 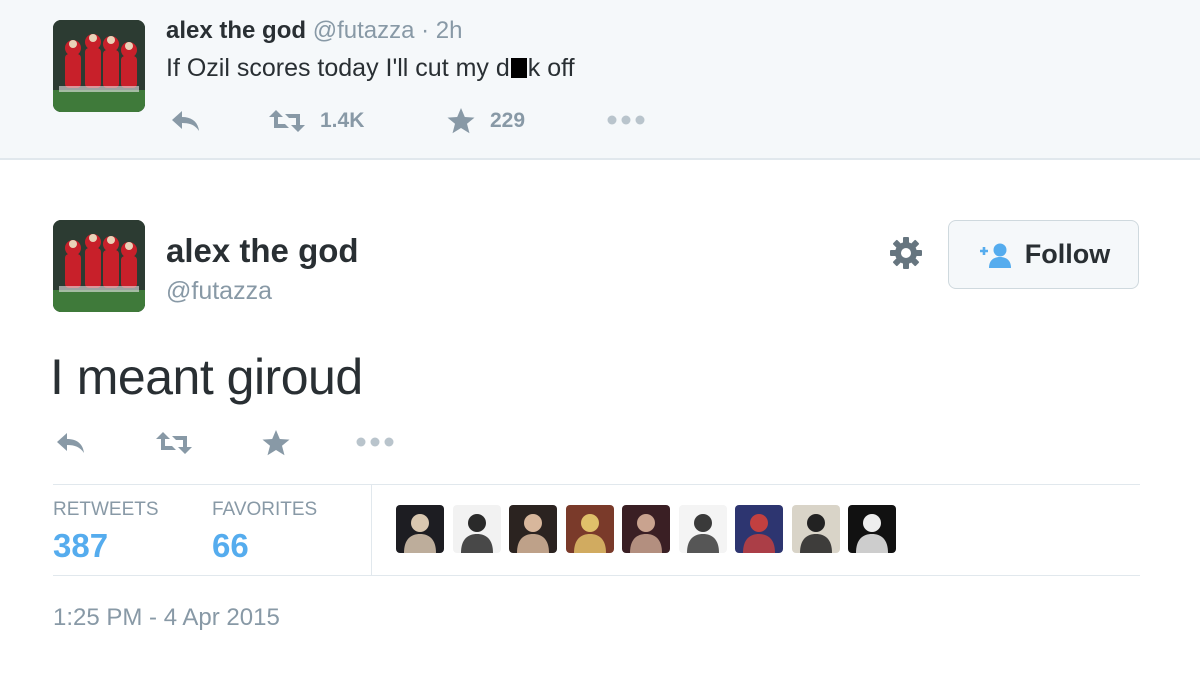 What do you see at coordinates (166, 618) in the screenshot?
I see `tweet-timestamp: 1:25 PM - 4 Apr 2015` at bounding box center [166, 618].